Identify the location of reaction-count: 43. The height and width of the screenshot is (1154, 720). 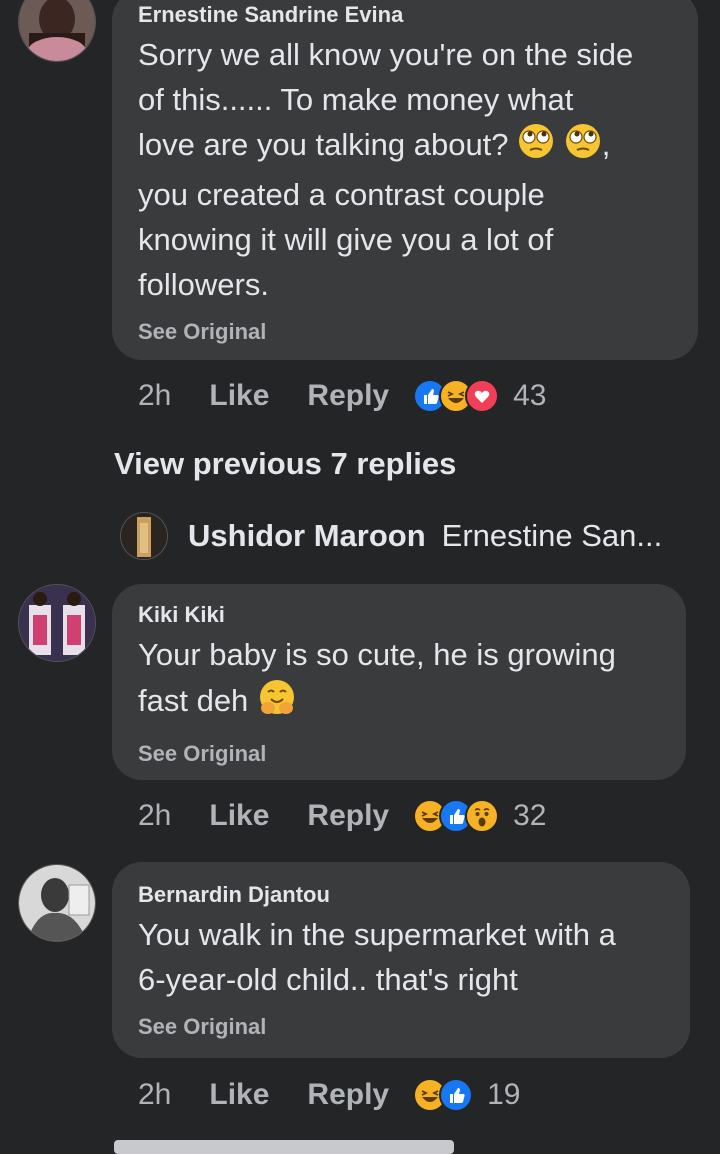
(530, 395).